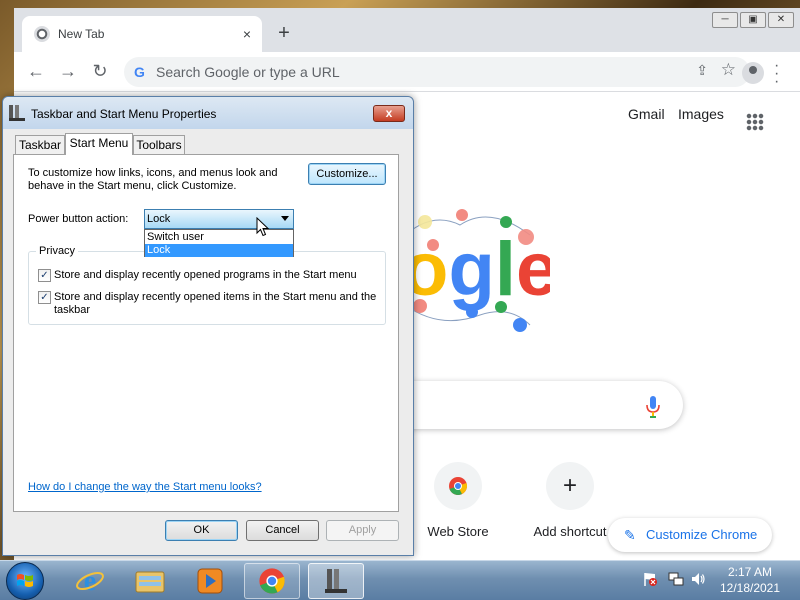 The image size is (800, 600). I want to click on svg-text: ogle, so click(476, 269).